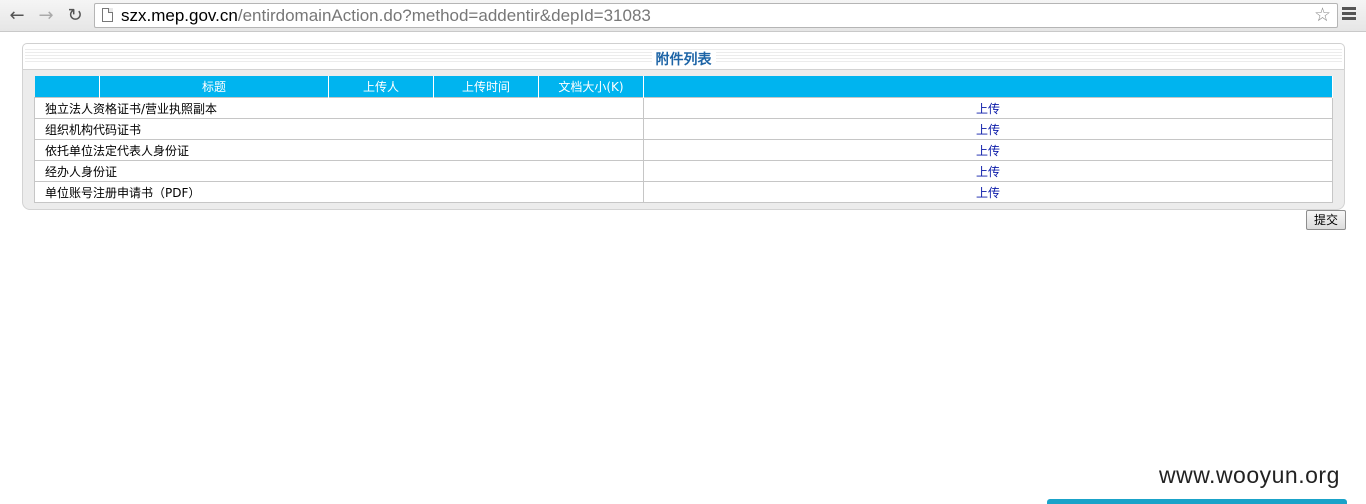 Image resolution: width=1366 pixels, height=504 pixels. I want to click on table-row: 经办人身份证 上传, so click(683, 171).